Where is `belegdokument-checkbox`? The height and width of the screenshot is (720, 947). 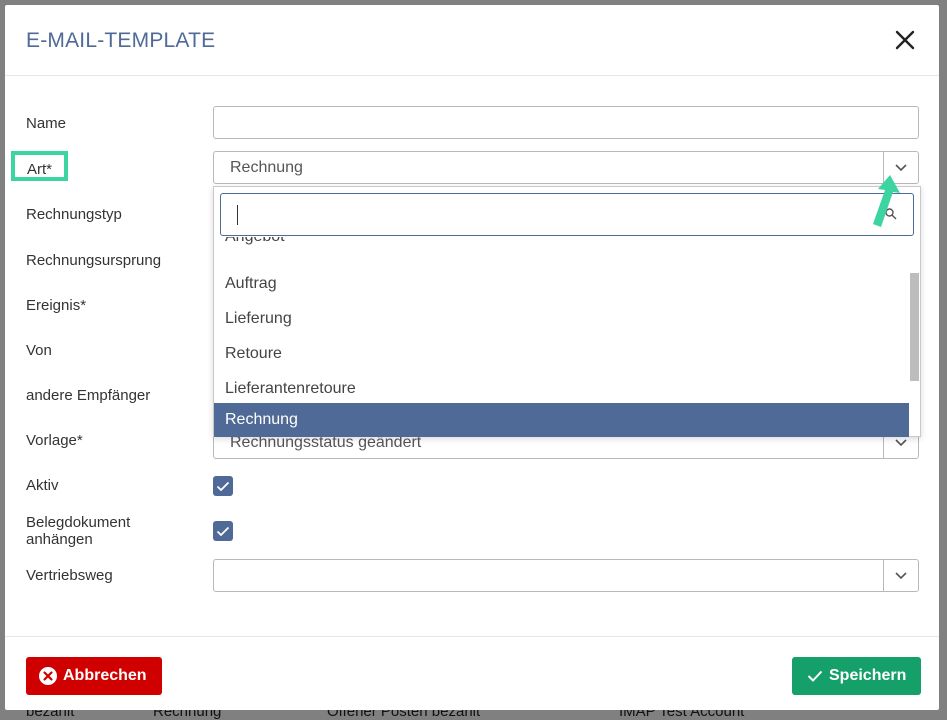 belegdokument-checkbox is located at coordinates (223, 531).